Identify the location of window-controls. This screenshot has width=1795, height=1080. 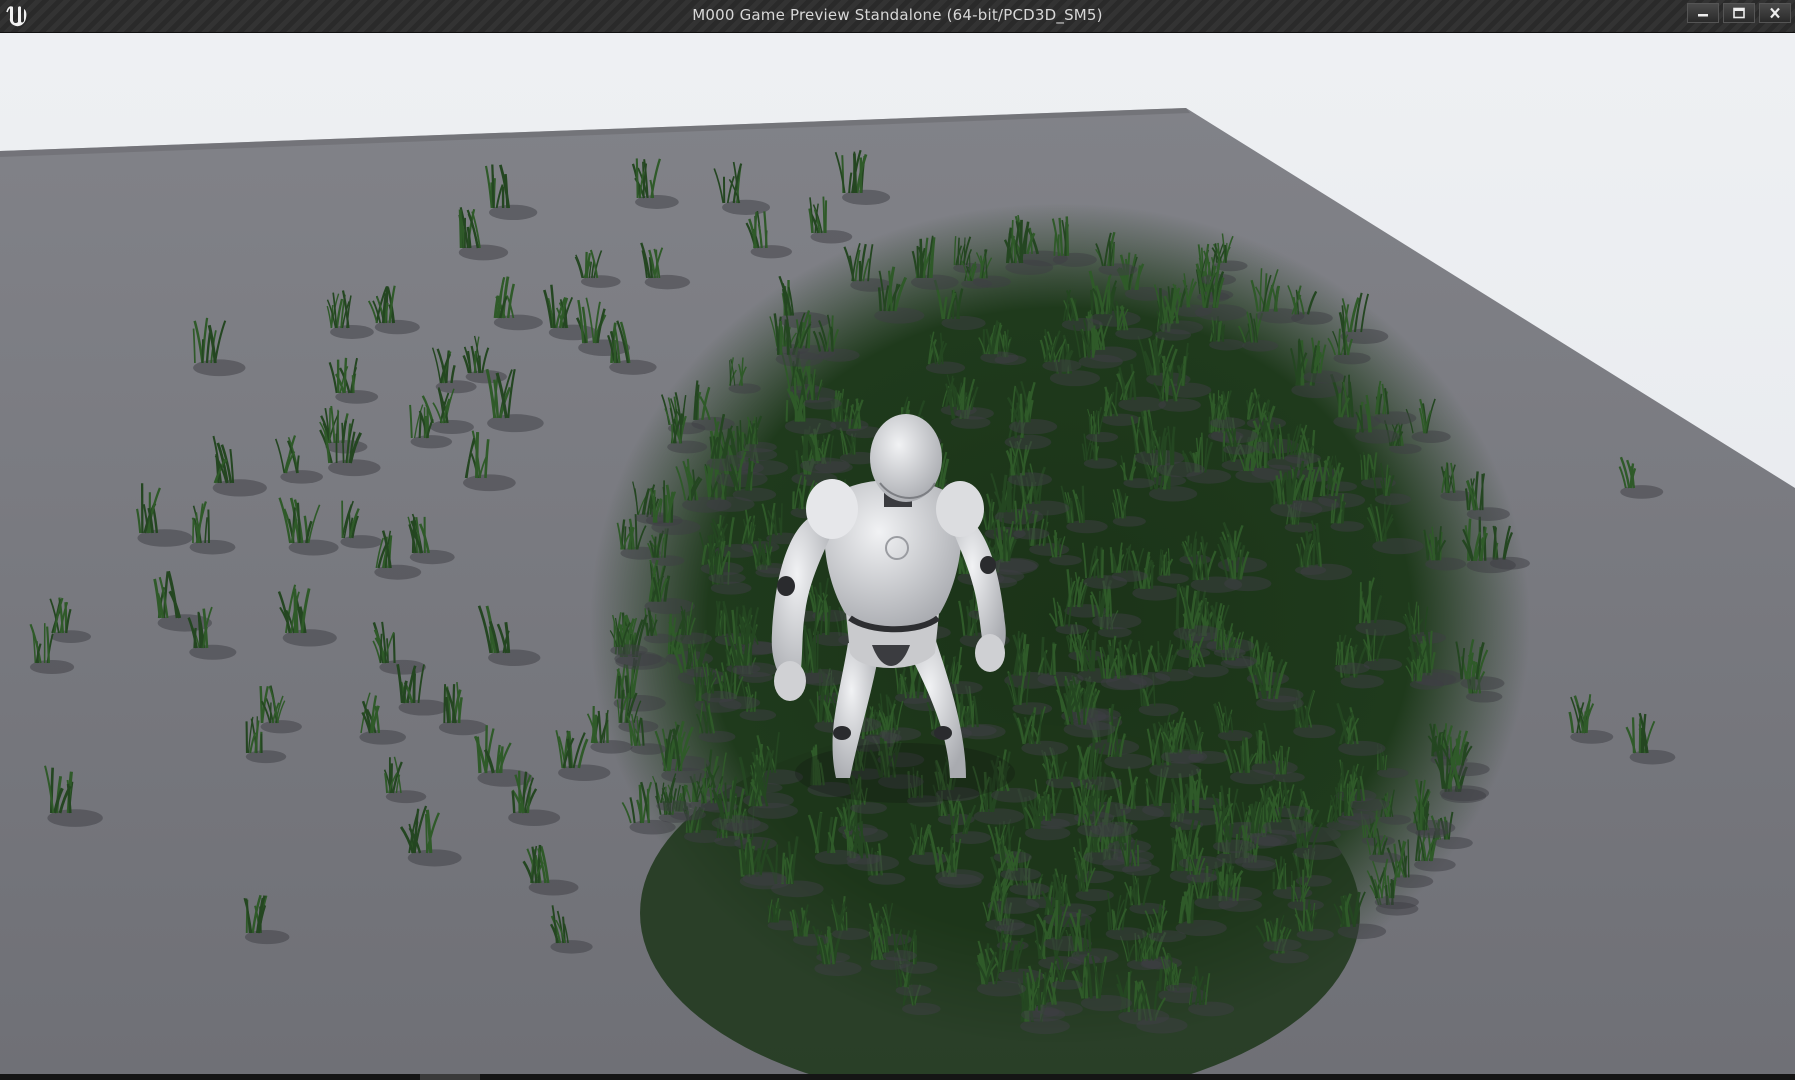
(1739, 14).